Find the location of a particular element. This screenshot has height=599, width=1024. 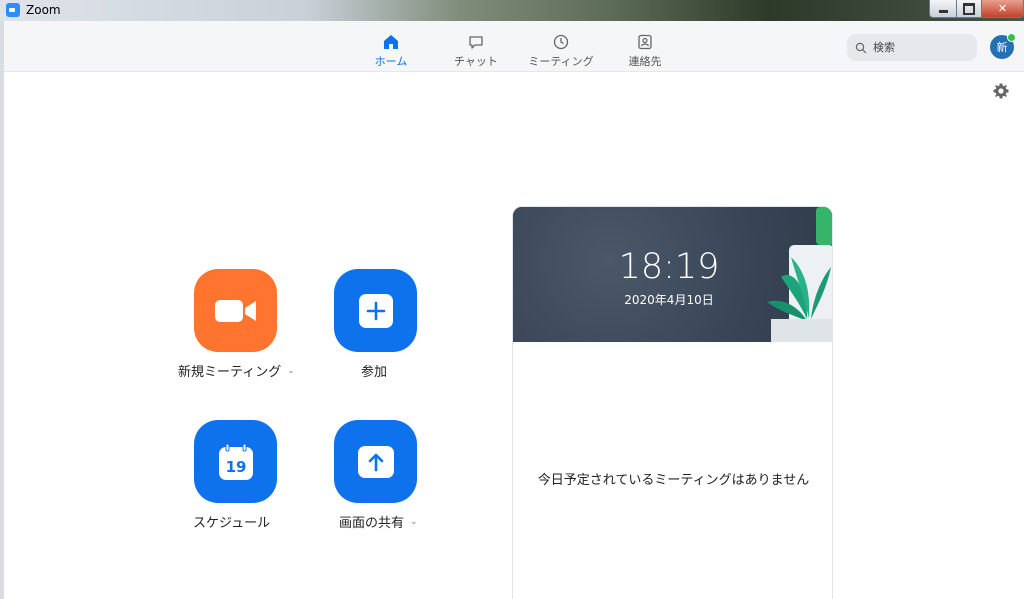

avatar-text: 新 is located at coordinates (1002, 47).